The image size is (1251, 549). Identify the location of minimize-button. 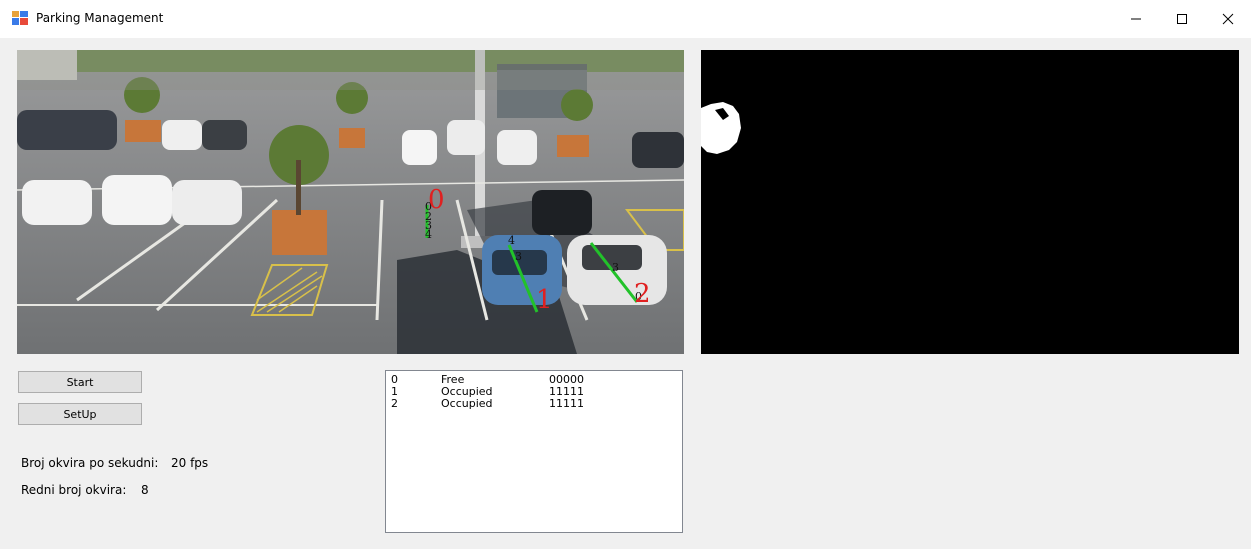
(1136, 19).